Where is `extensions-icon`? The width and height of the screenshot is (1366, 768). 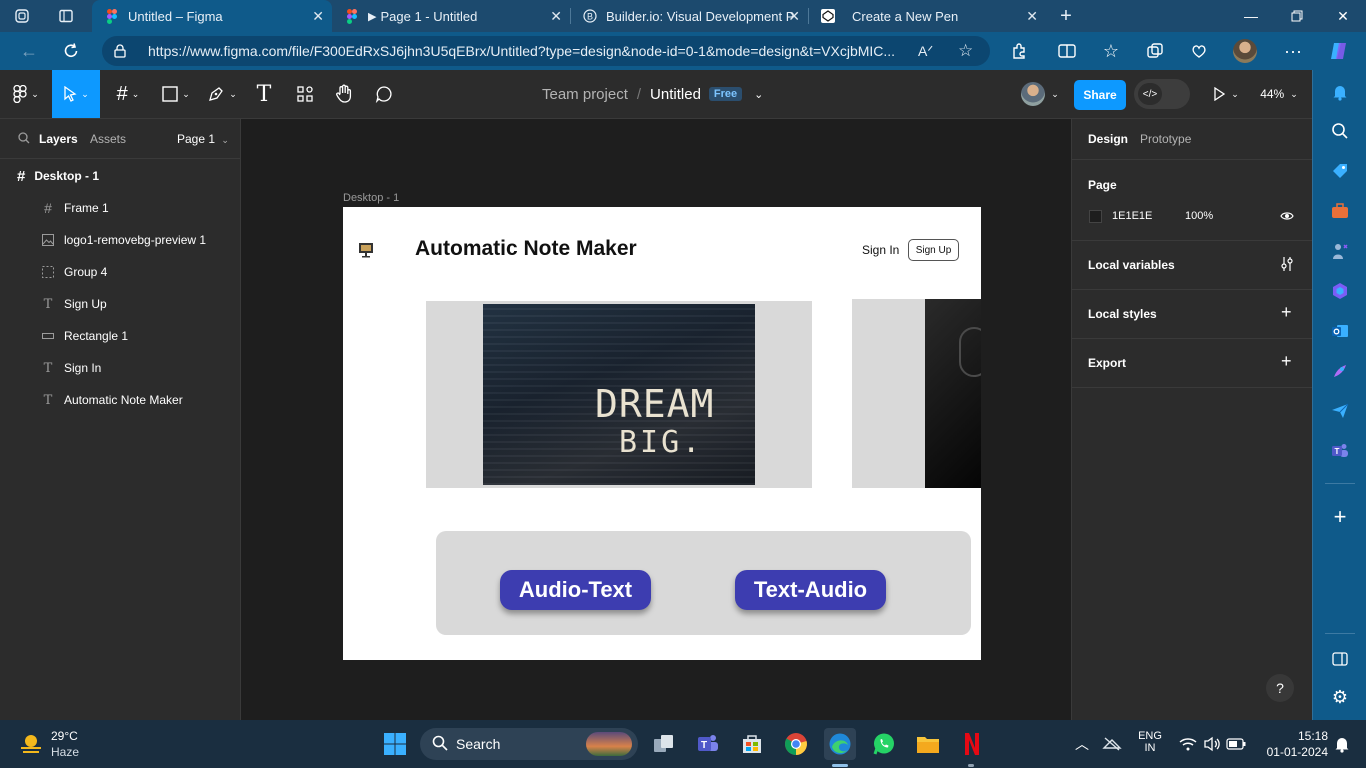 extensions-icon is located at coordinates (1019, 51).